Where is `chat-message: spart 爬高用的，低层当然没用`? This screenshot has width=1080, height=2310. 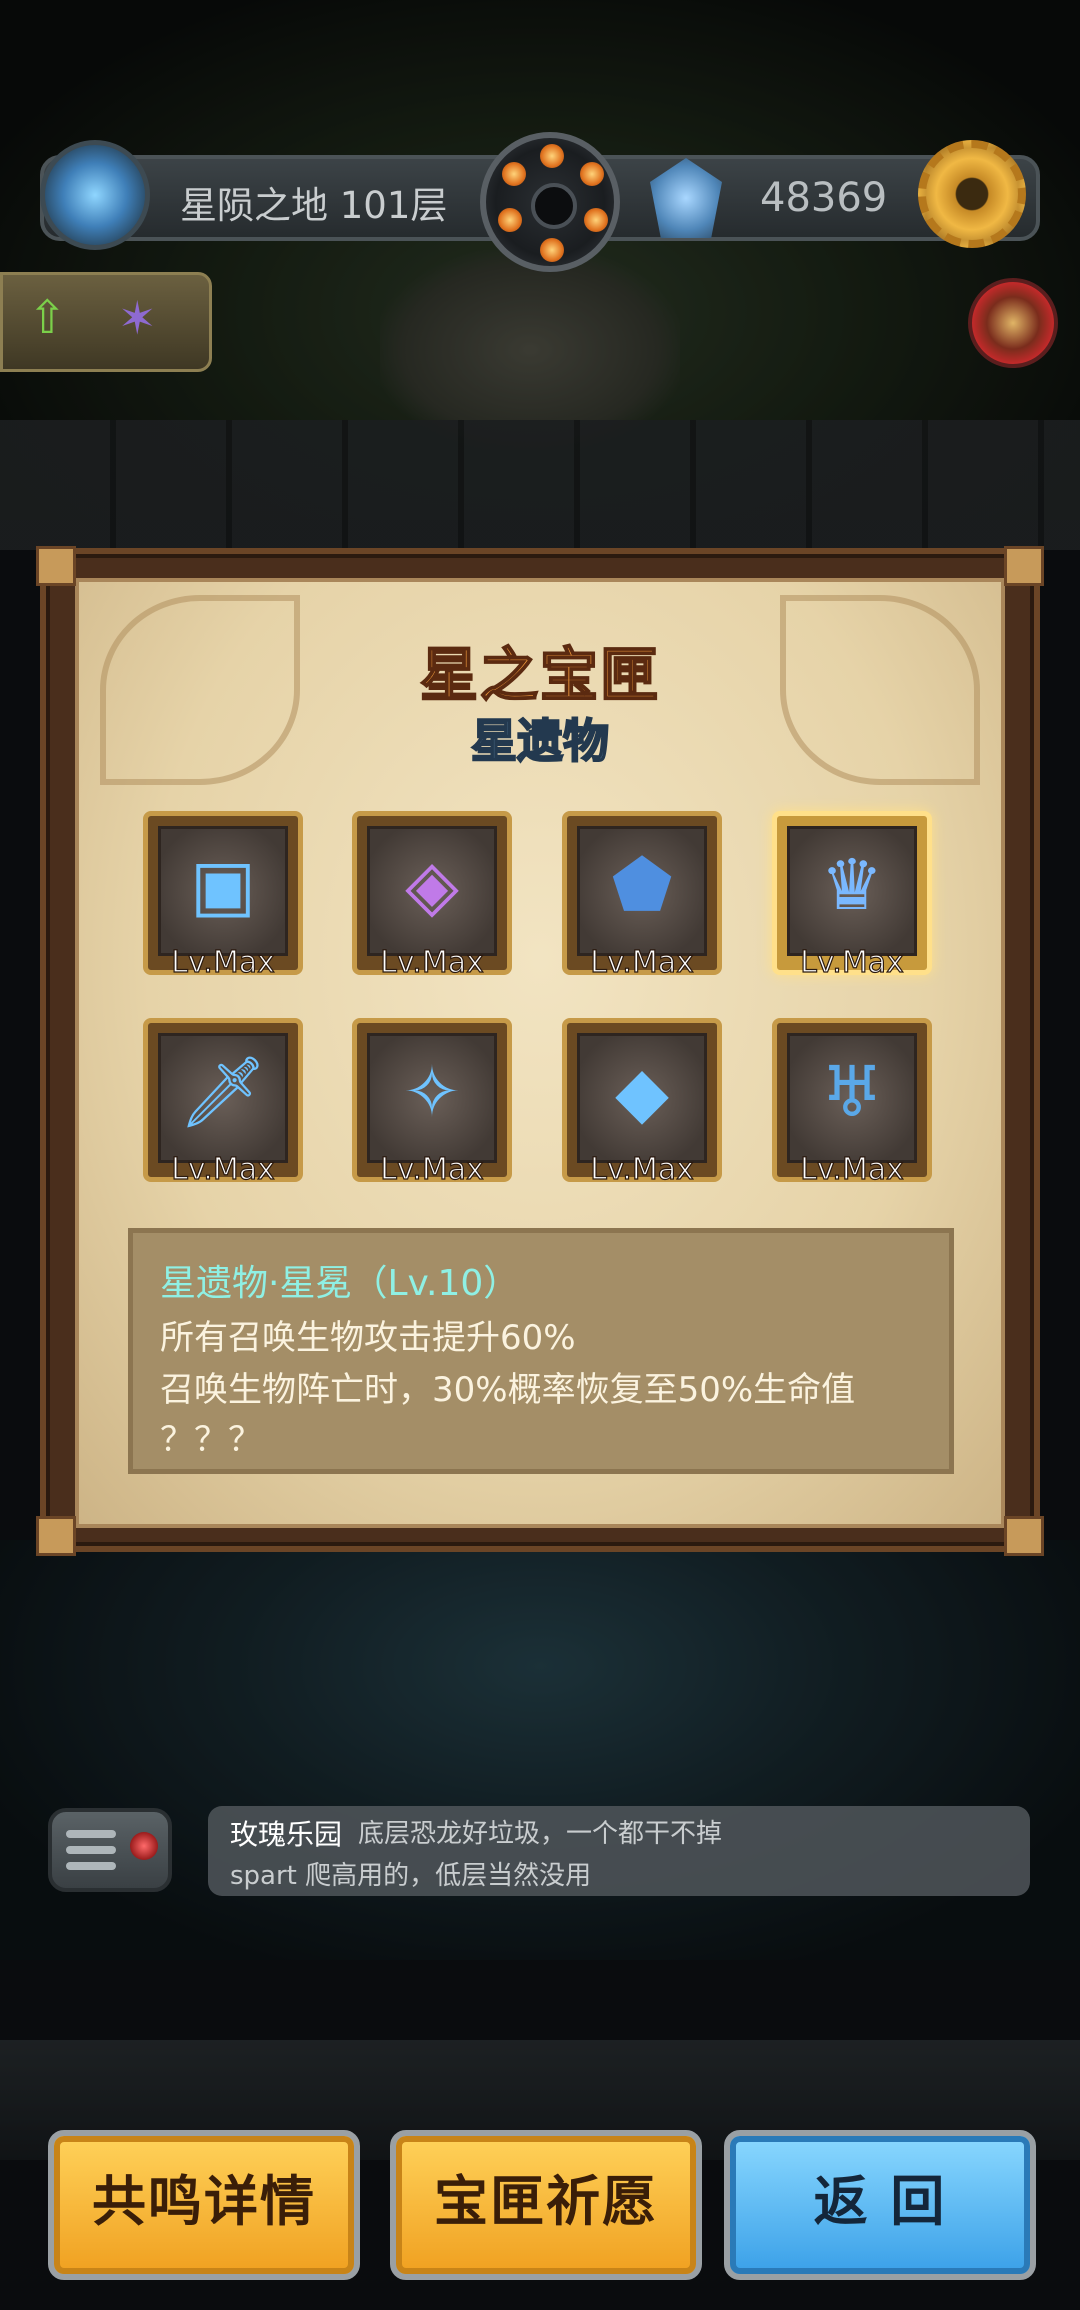 chat-message: spart 爬高用的，低层当然没用 is located at coordinates (411, 1876).